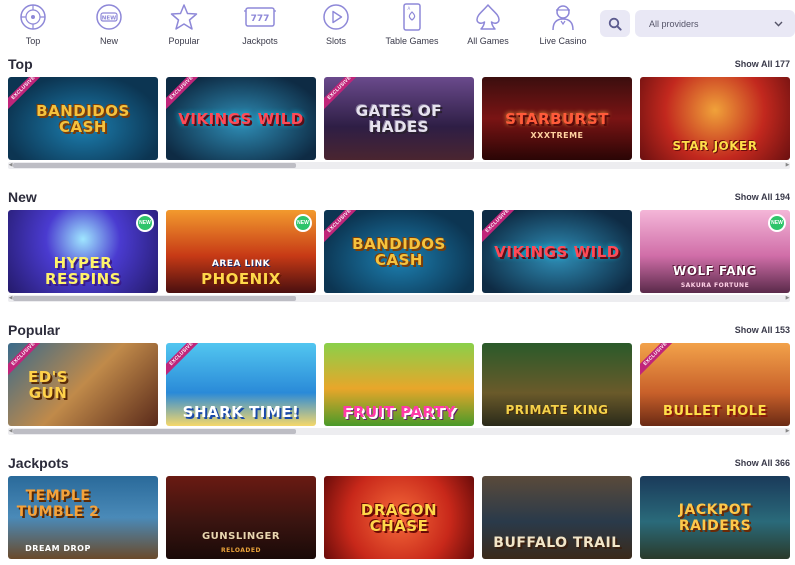 The image size is (795, 565). I want to click on game-card: Jackpot Raiders, so click(715, 517).